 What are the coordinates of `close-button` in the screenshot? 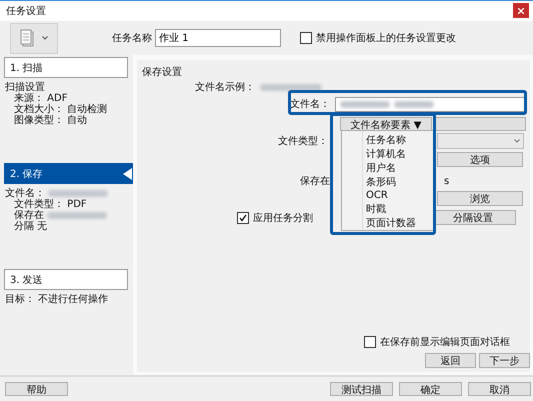 It's located at (521, 10).